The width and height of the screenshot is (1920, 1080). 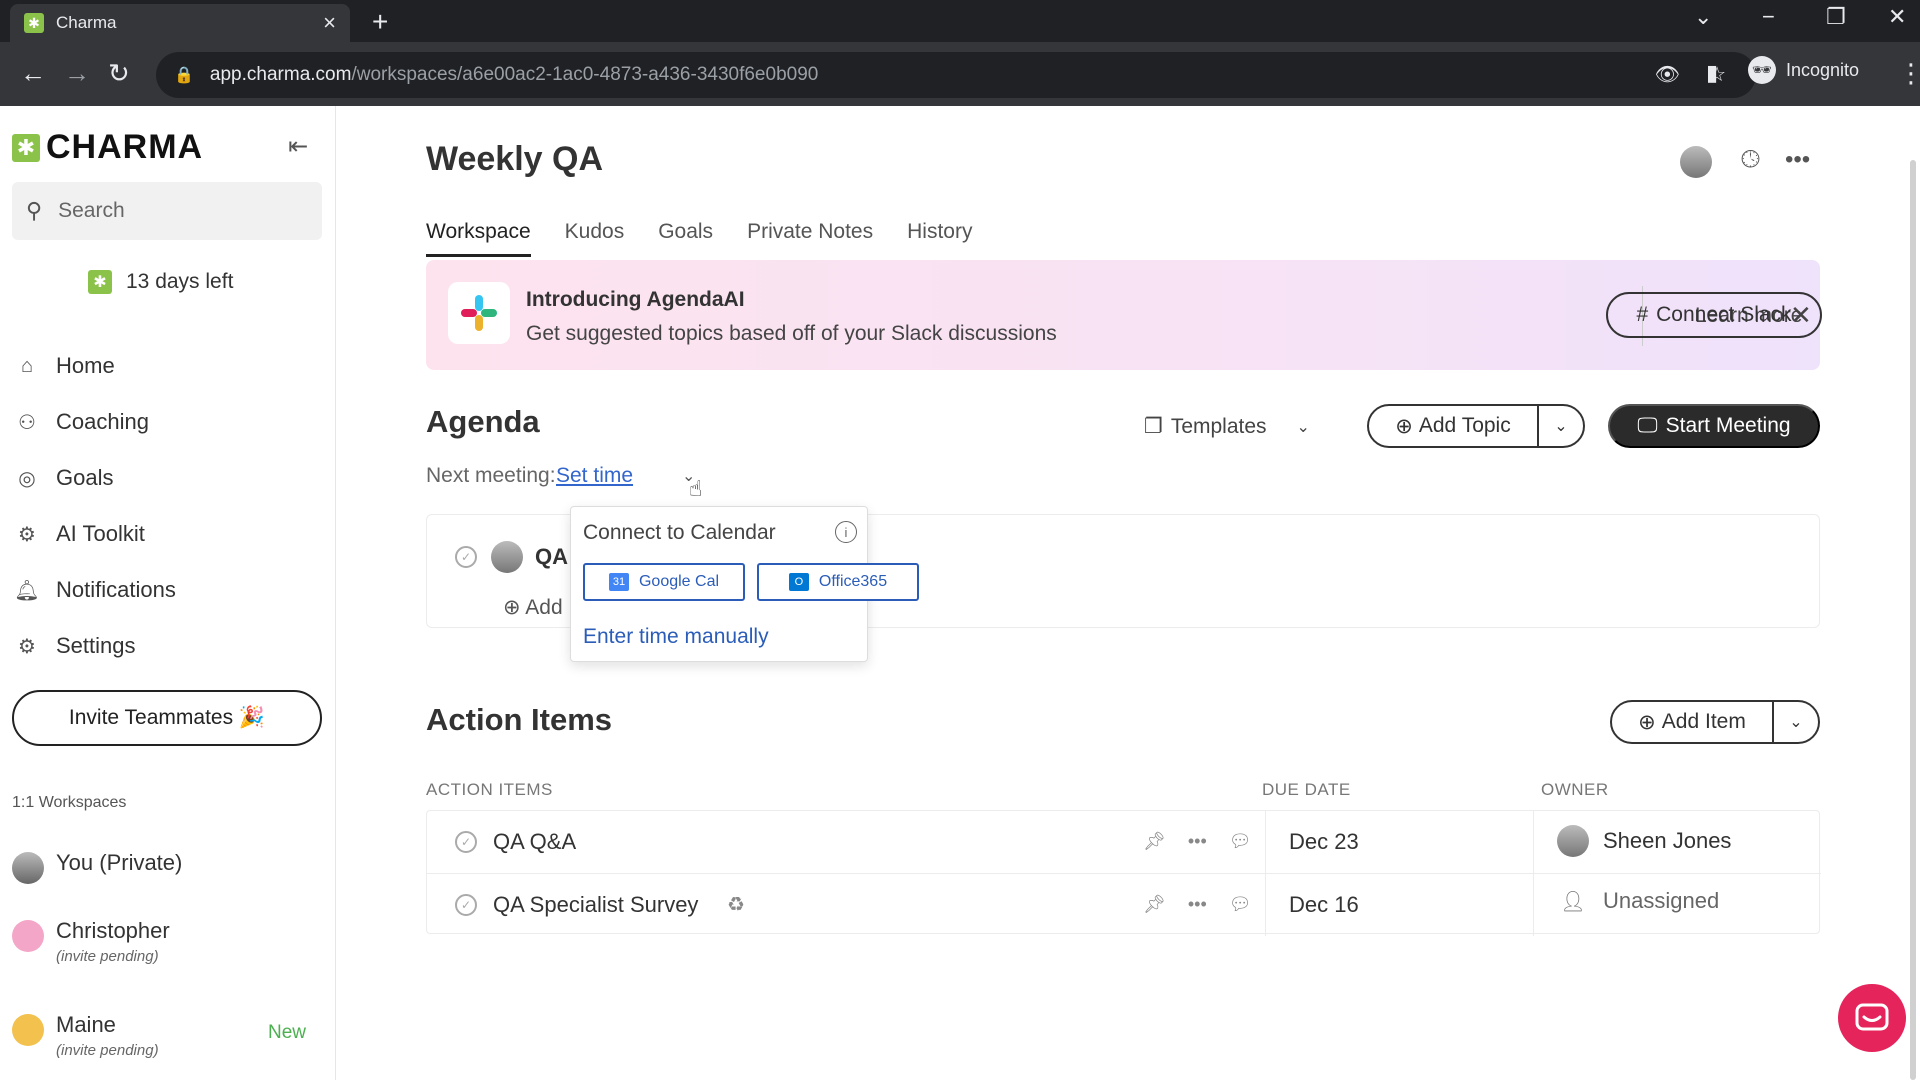 What do you see at coordinates (1324, 905) in the screenshot?
I see `due-date: Dec 16` at bounding box center [1324, 905].